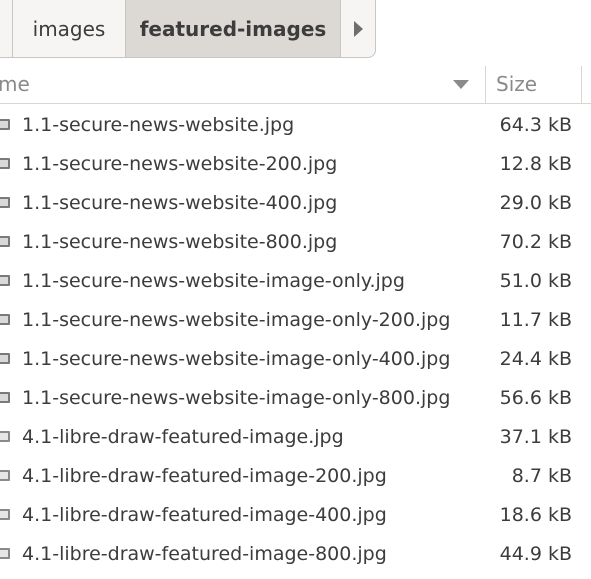 This screenshot has height=579, width=591. I want to click on path-bar-back-crumb, so click(6, 29).